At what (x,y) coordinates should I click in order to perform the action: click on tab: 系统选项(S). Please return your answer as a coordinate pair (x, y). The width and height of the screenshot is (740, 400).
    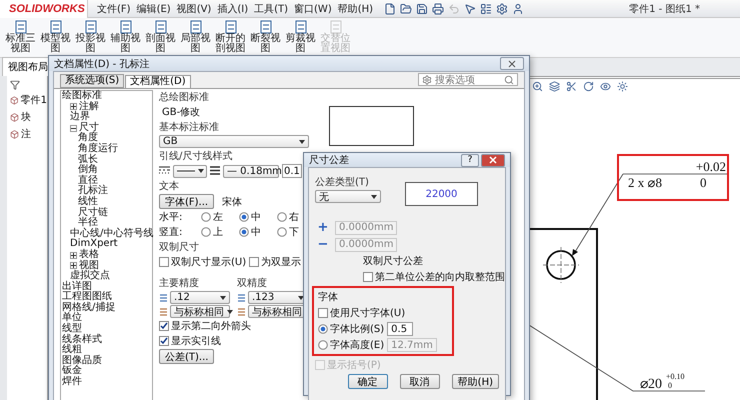
    Looking at the image, I should click on (92, 81).